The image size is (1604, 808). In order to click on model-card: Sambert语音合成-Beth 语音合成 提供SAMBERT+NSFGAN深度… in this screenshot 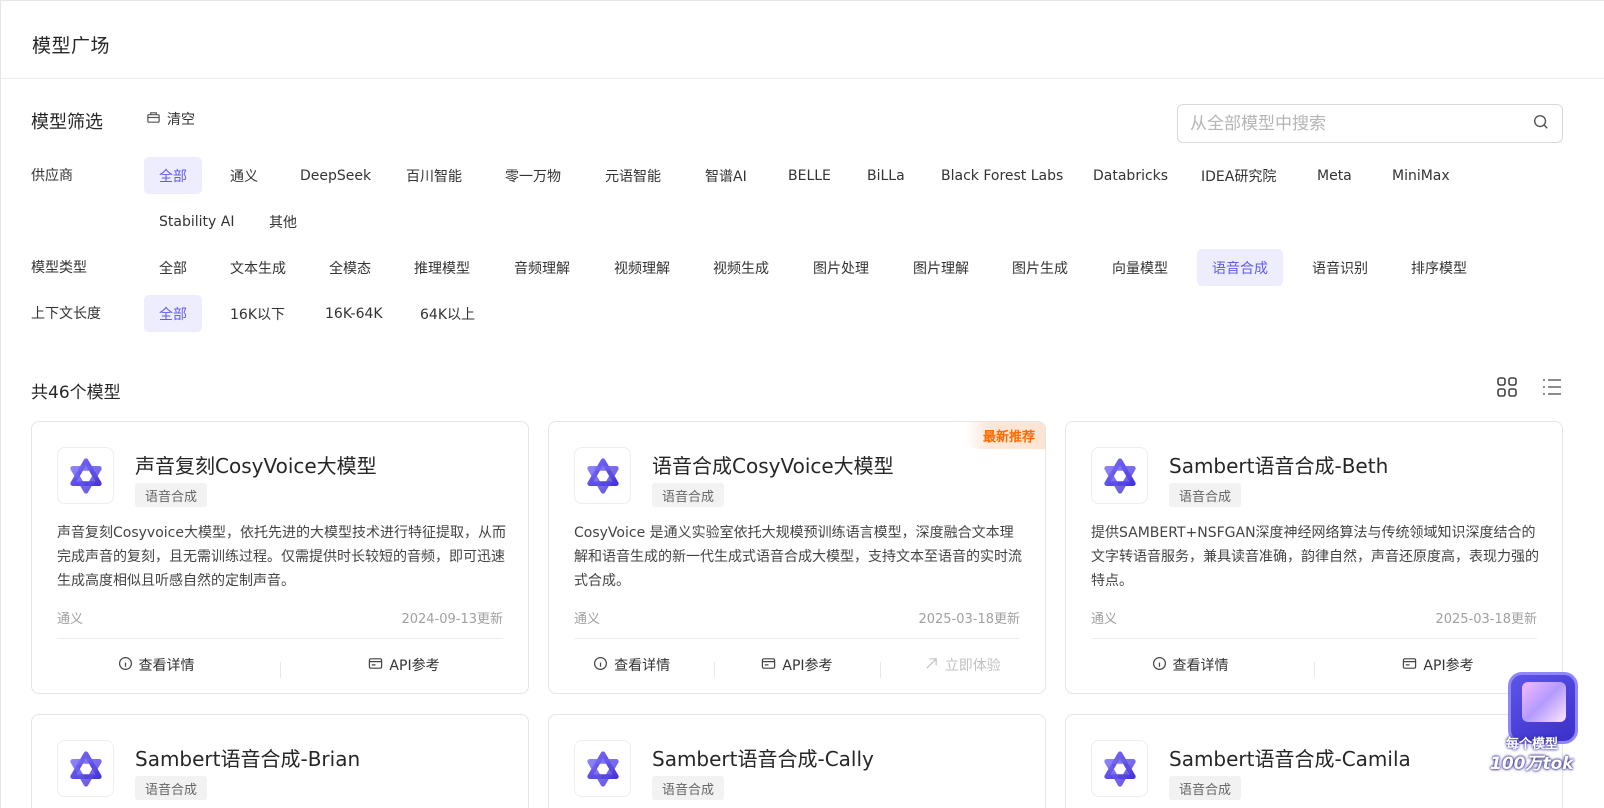, I will do `click(1314, 557)`.